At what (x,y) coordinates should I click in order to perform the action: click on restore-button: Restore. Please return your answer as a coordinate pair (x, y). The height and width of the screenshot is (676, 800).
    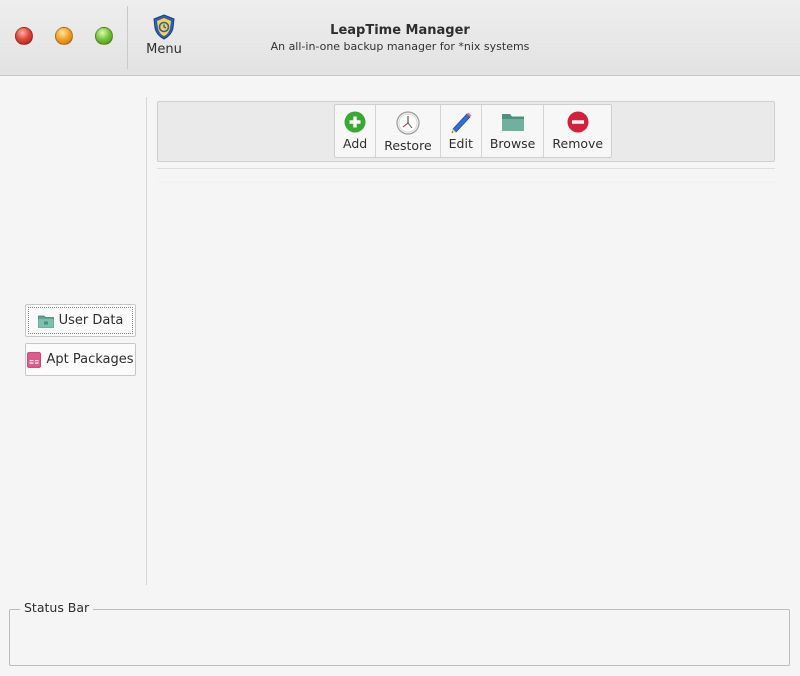
    Looking at the image, I should click on (408, 131).